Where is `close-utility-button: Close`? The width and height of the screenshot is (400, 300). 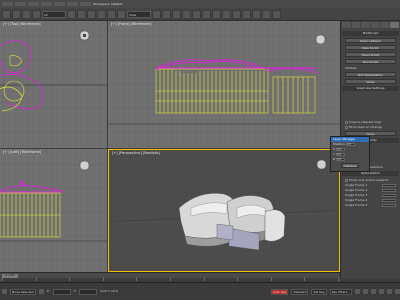
close-utility-button: Close is located at coordinates (370, 81).